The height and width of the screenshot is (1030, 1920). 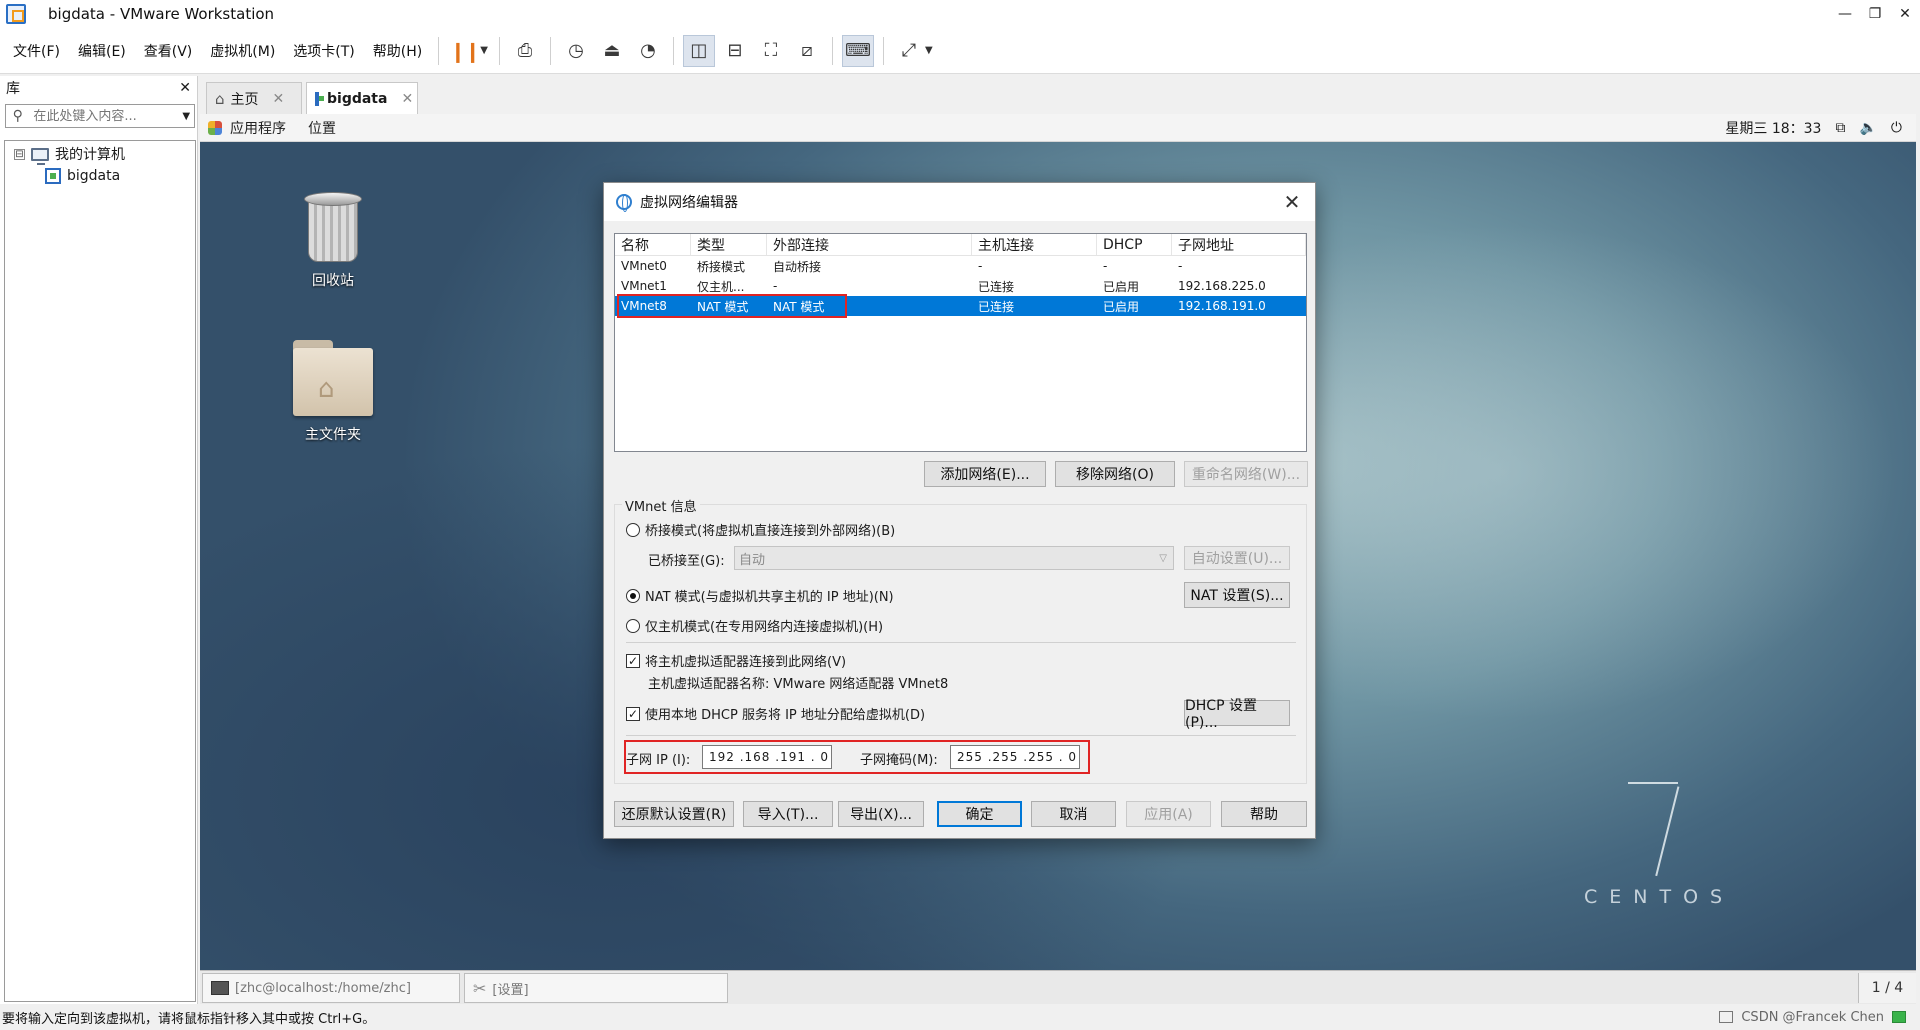 I want to click on trash-icon, so click(x=333, y=228).